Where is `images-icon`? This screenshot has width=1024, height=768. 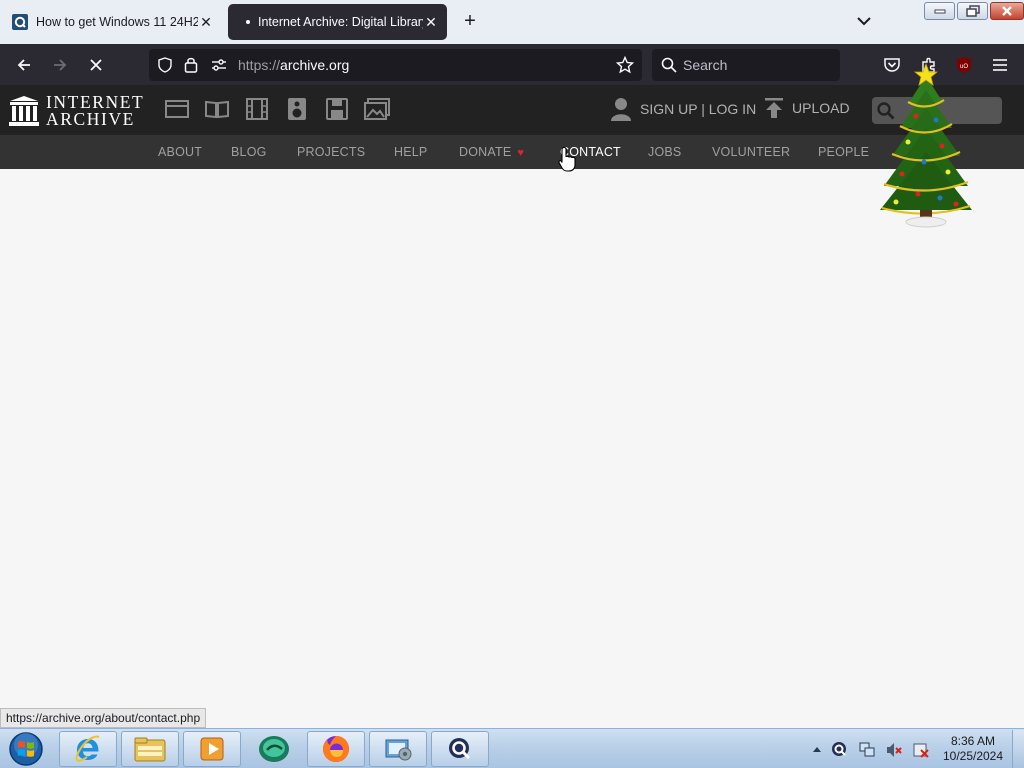
images-icon is located at coordinates (377, 109).